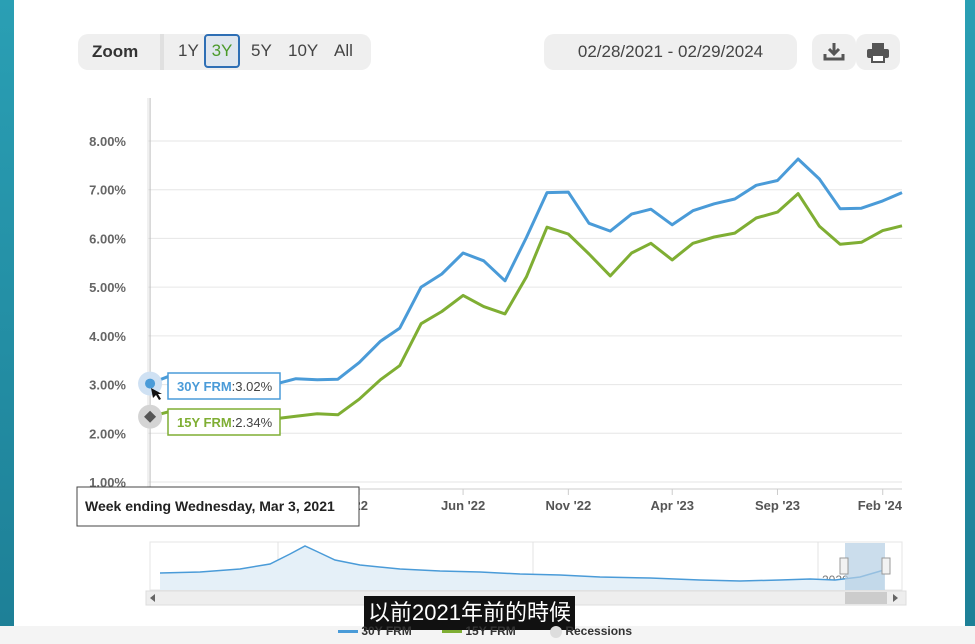 The width and height of the screenshot is (975, 644). I want to click on y-tick-label: 6.00%, so click(107, 238).